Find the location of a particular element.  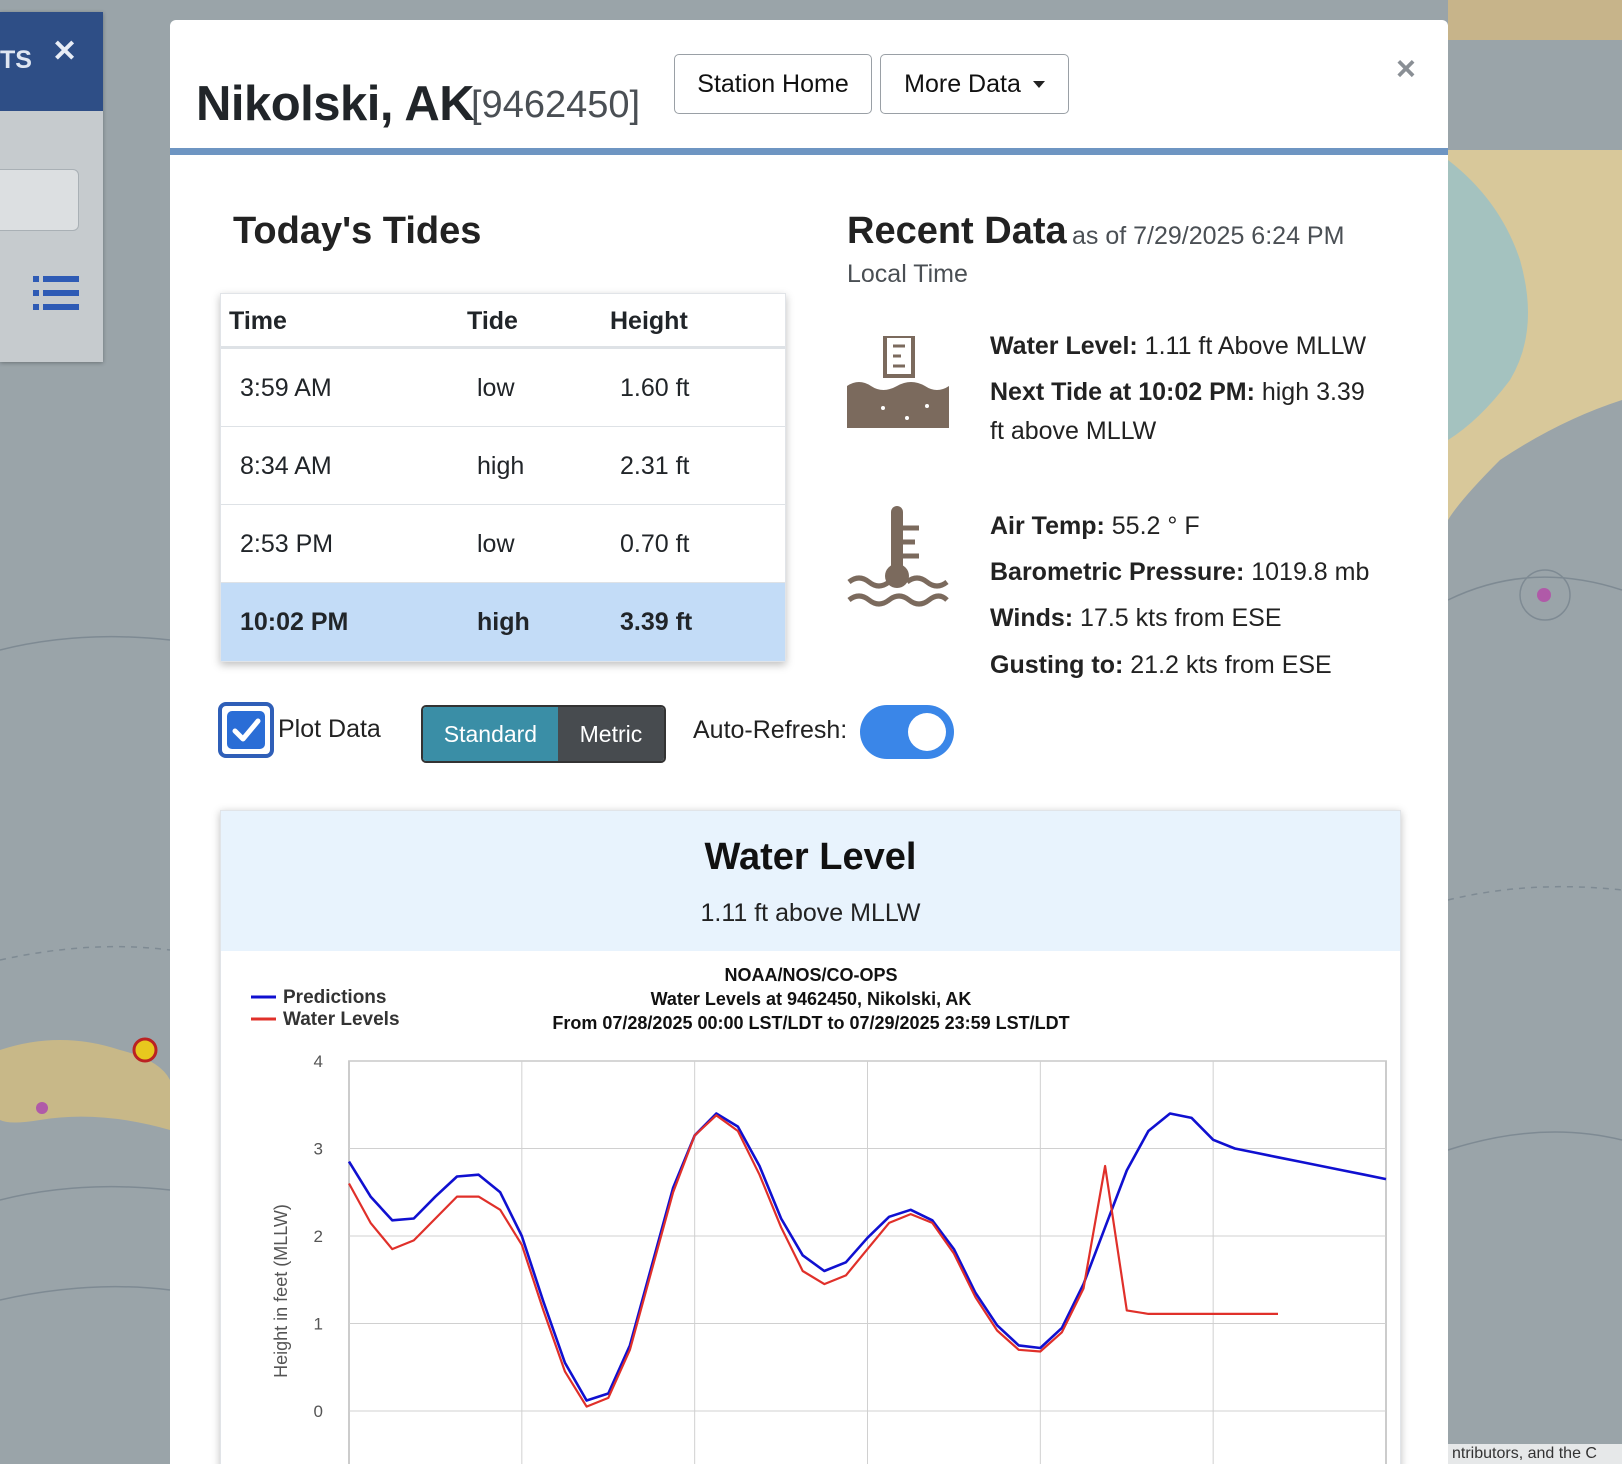

pressure-label: Barometric Pressure: is located at coordinates (1117, 572).